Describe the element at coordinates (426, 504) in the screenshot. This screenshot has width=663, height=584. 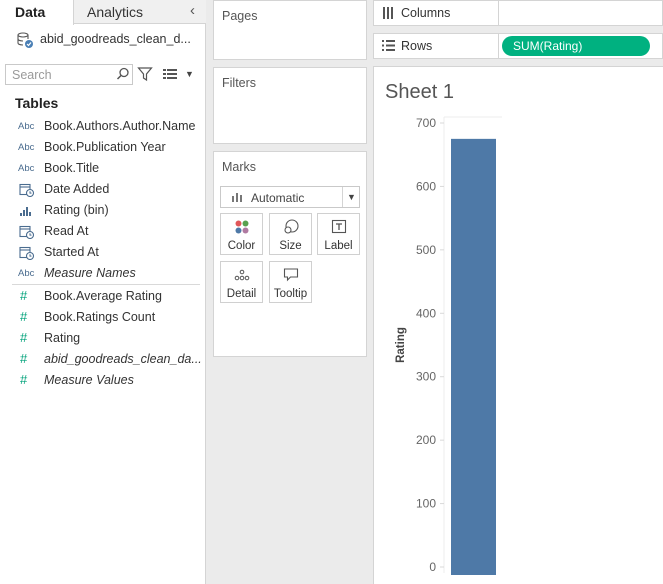
I see `y-tick-label: 100` at that location.